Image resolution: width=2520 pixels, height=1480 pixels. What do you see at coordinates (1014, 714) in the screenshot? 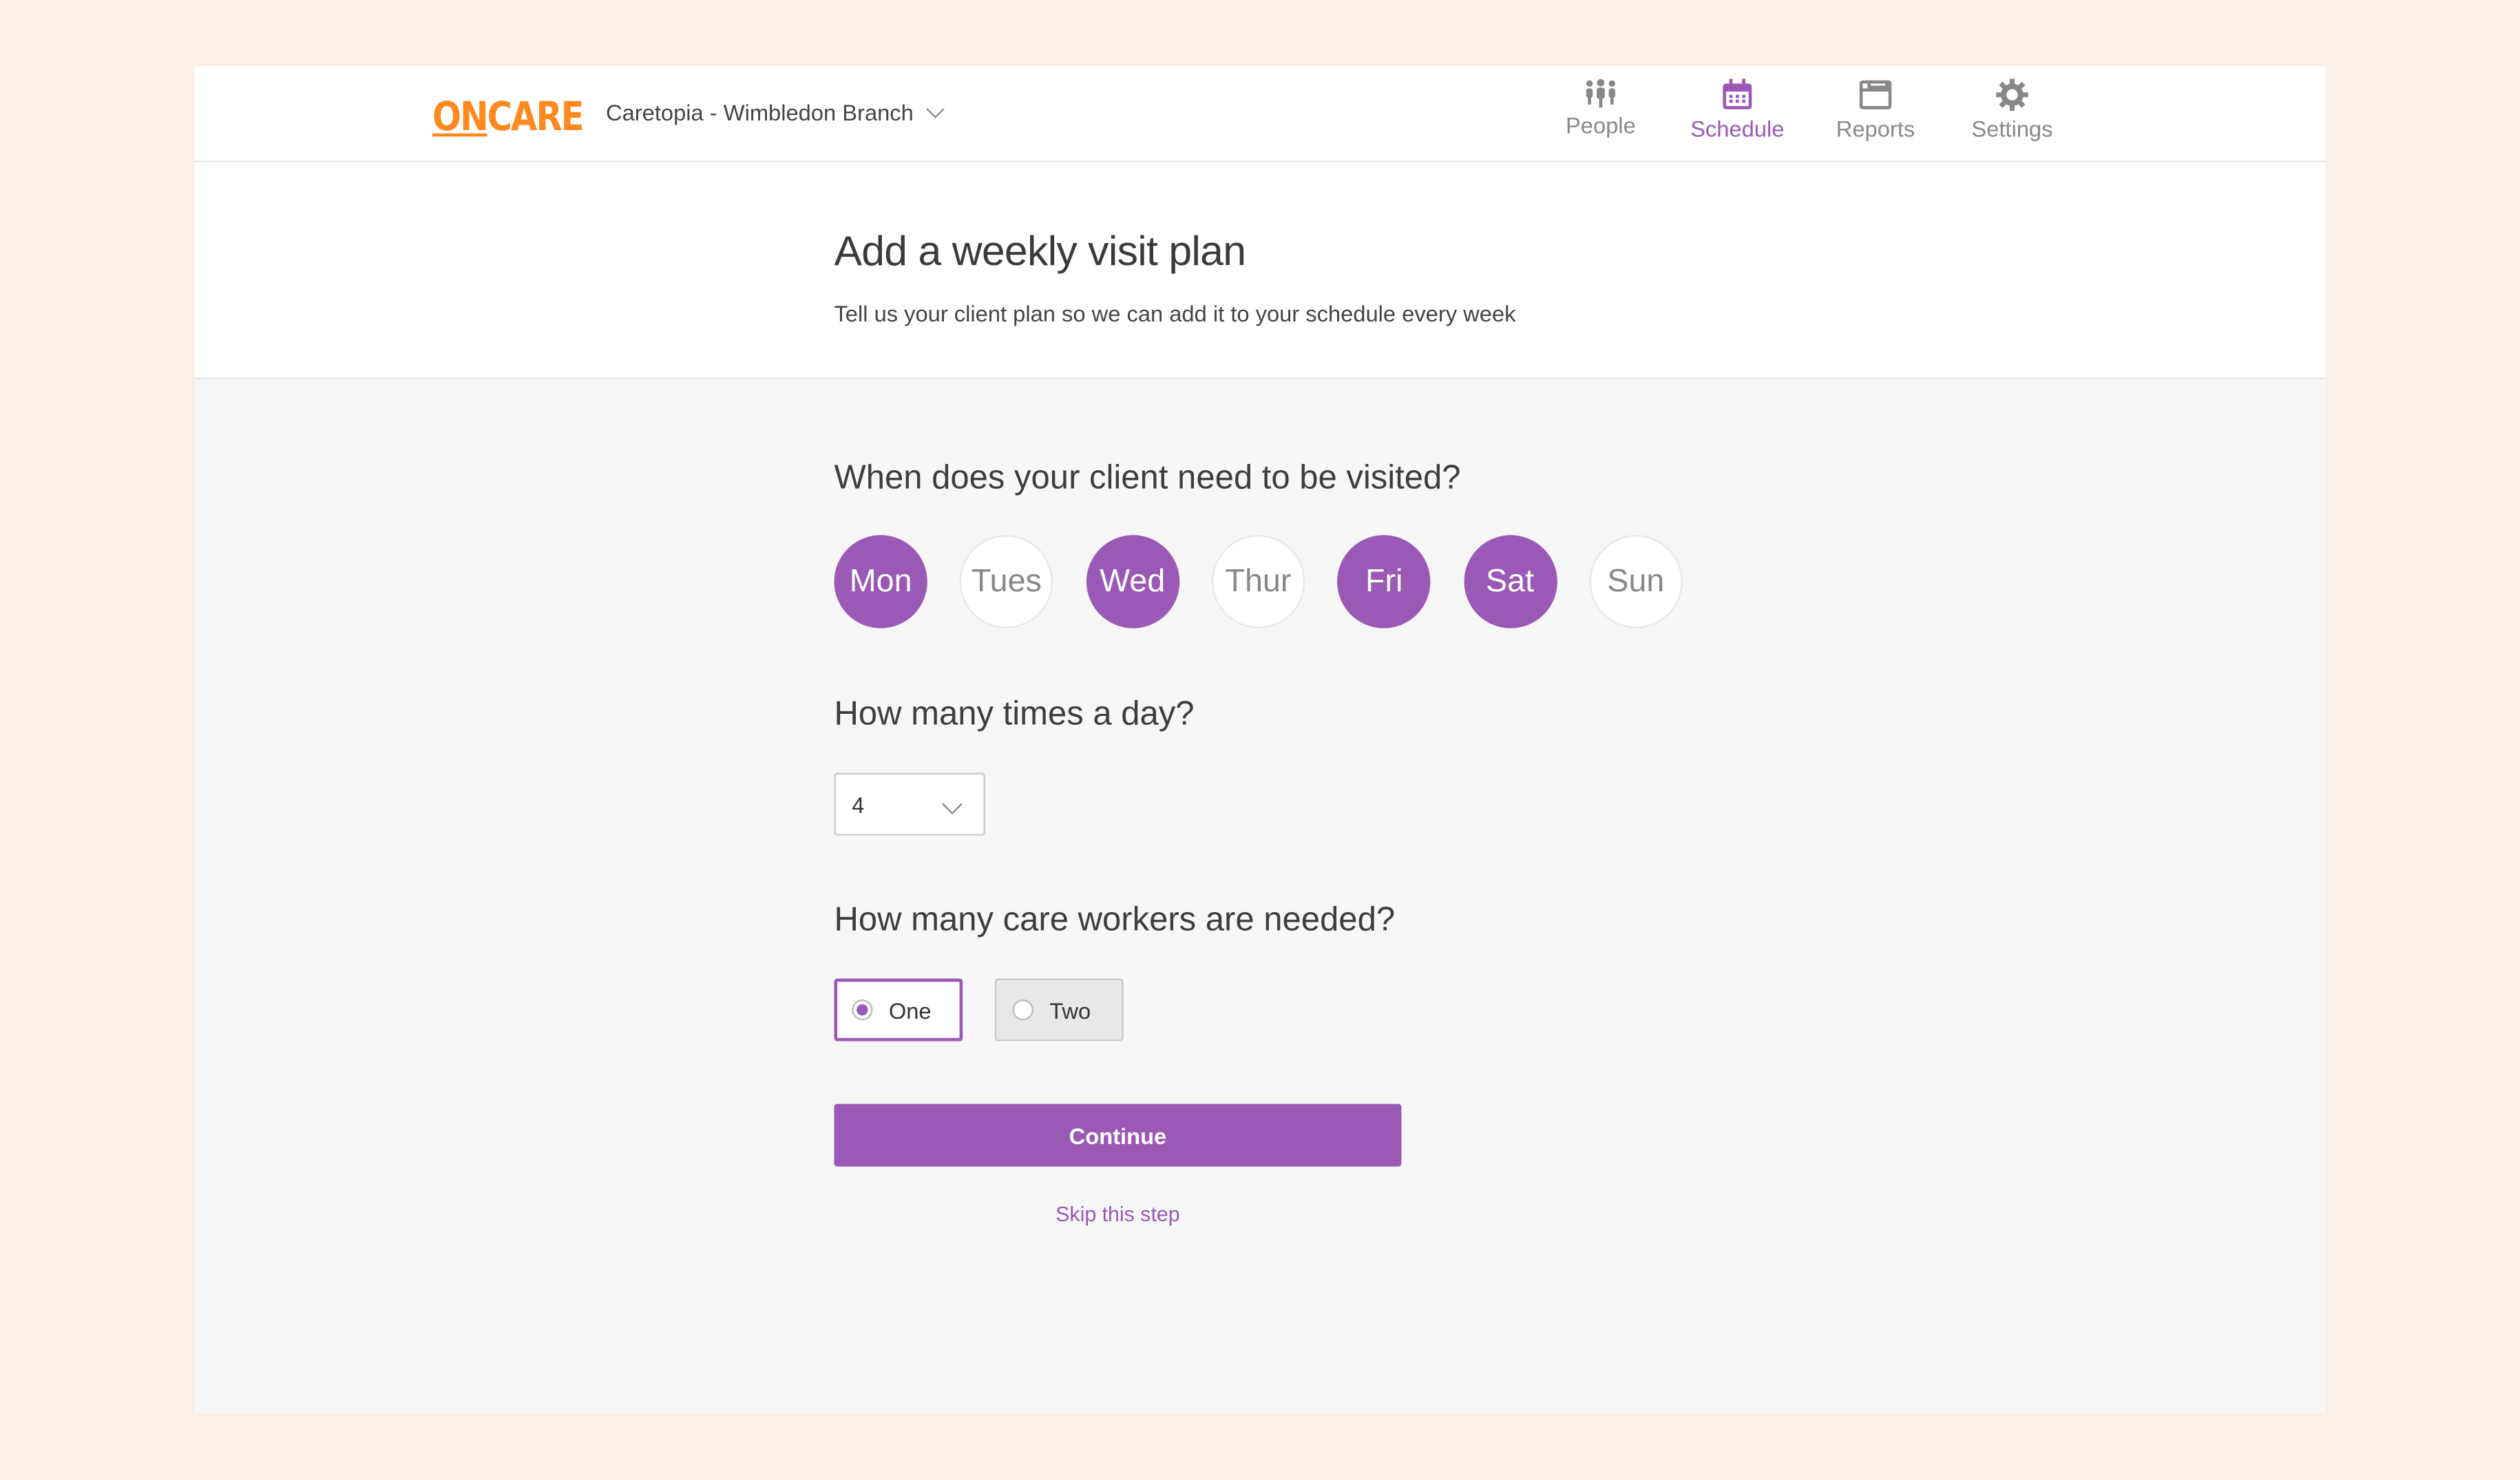
I see `times-question: How many times a day?` at bounding box center [1014, 714].